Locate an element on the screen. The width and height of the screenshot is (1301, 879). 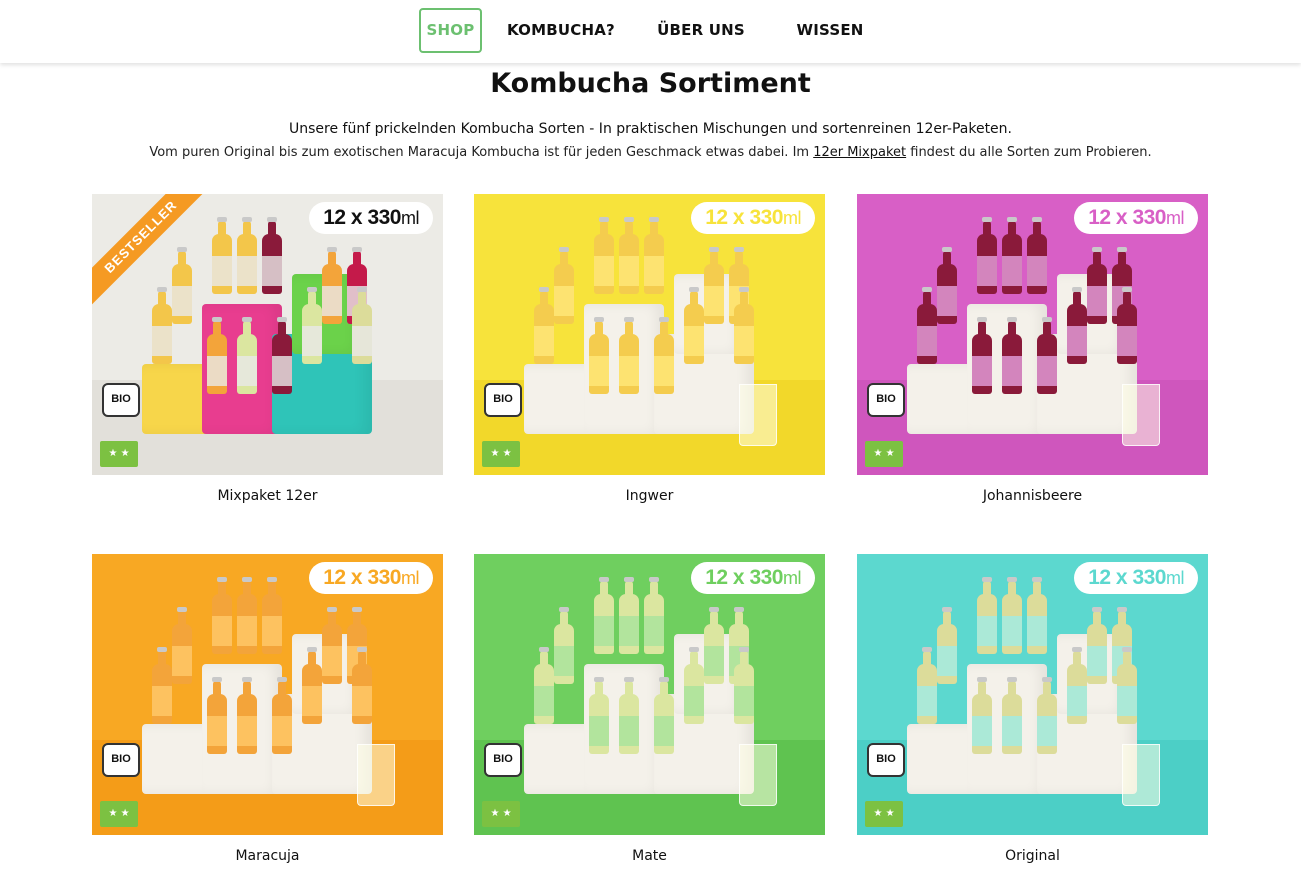
product-name: Ingwer is located at coordinates (649, 496).